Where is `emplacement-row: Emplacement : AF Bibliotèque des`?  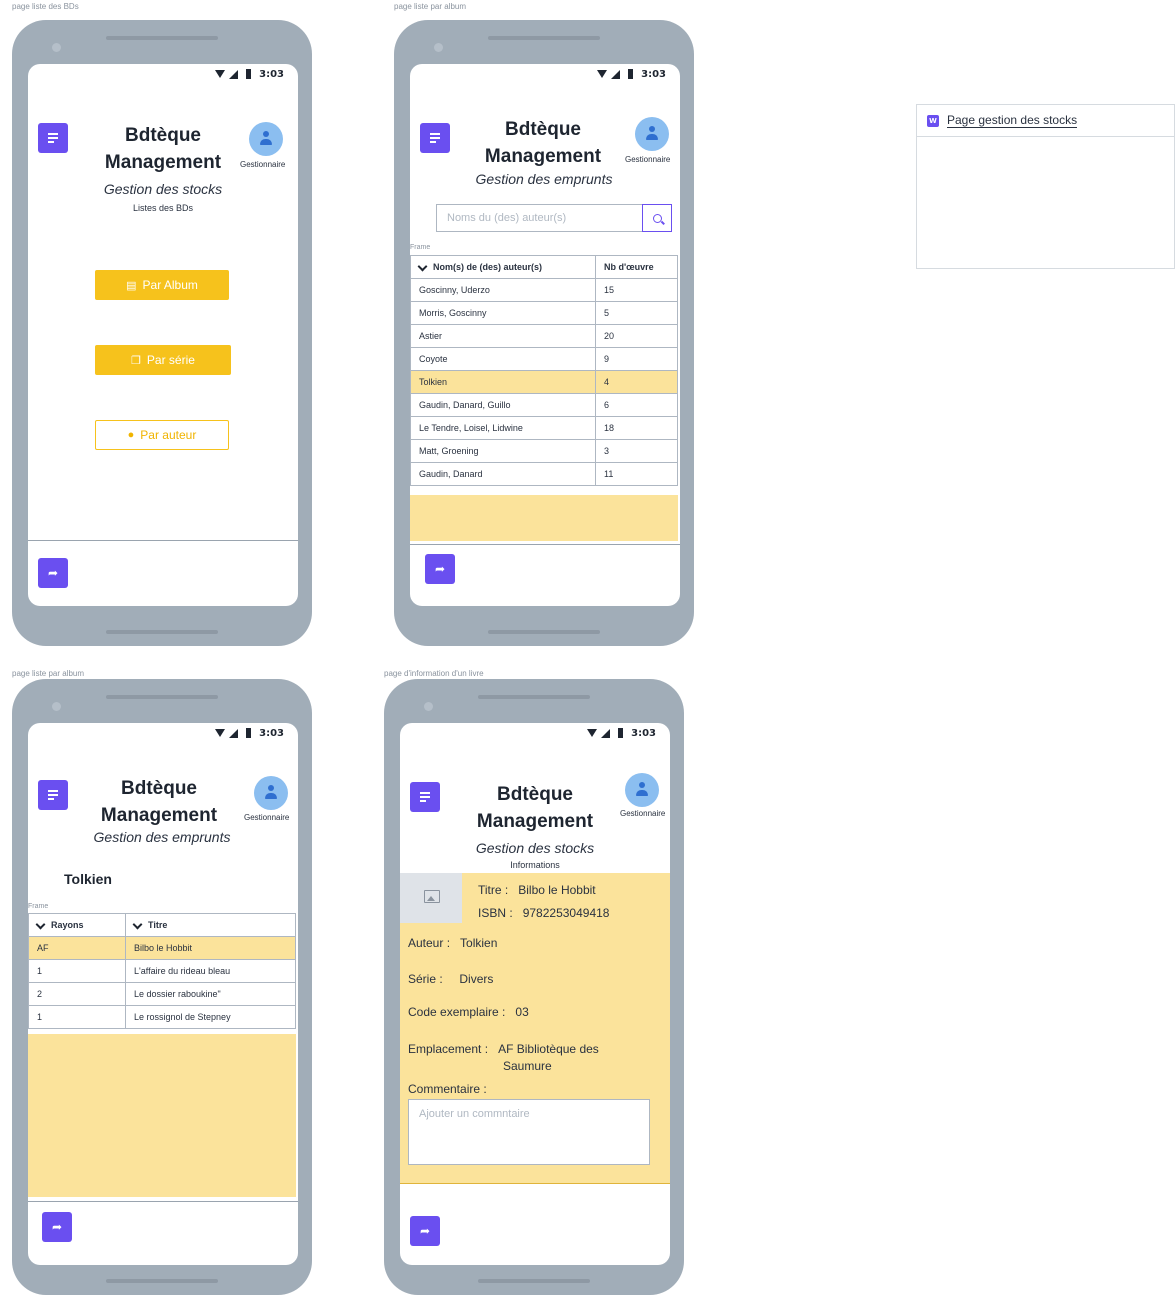
emplacement-row: Emplacement : AF Bibliotèque des is located at coordinates (503, 1049).